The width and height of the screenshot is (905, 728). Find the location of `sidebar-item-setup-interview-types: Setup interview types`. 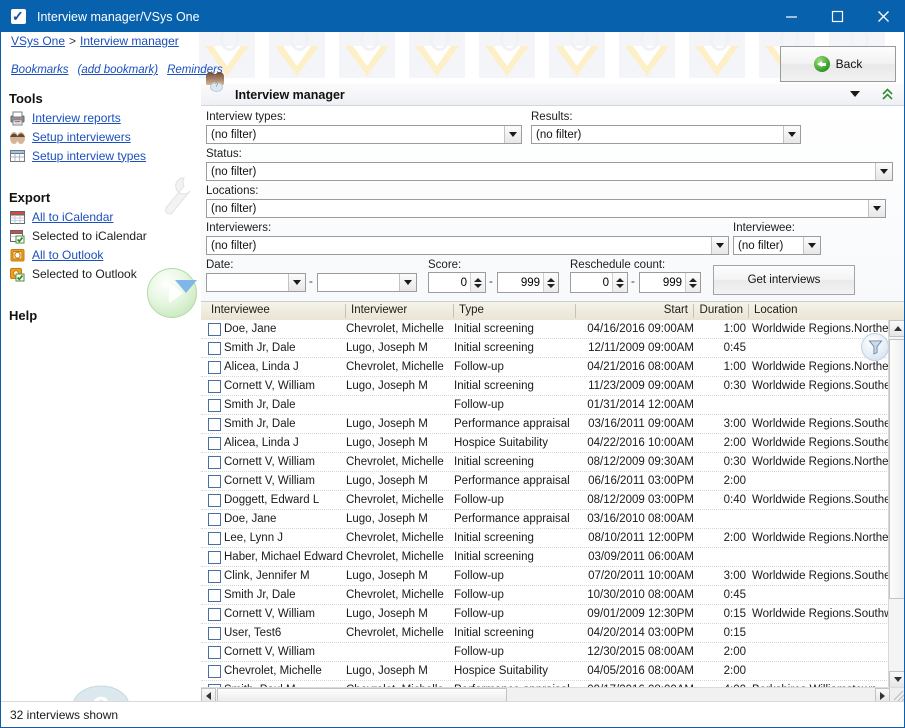

sidebar-item-setup-interview-types: Setup interview types is located at coordinates (103, 155).